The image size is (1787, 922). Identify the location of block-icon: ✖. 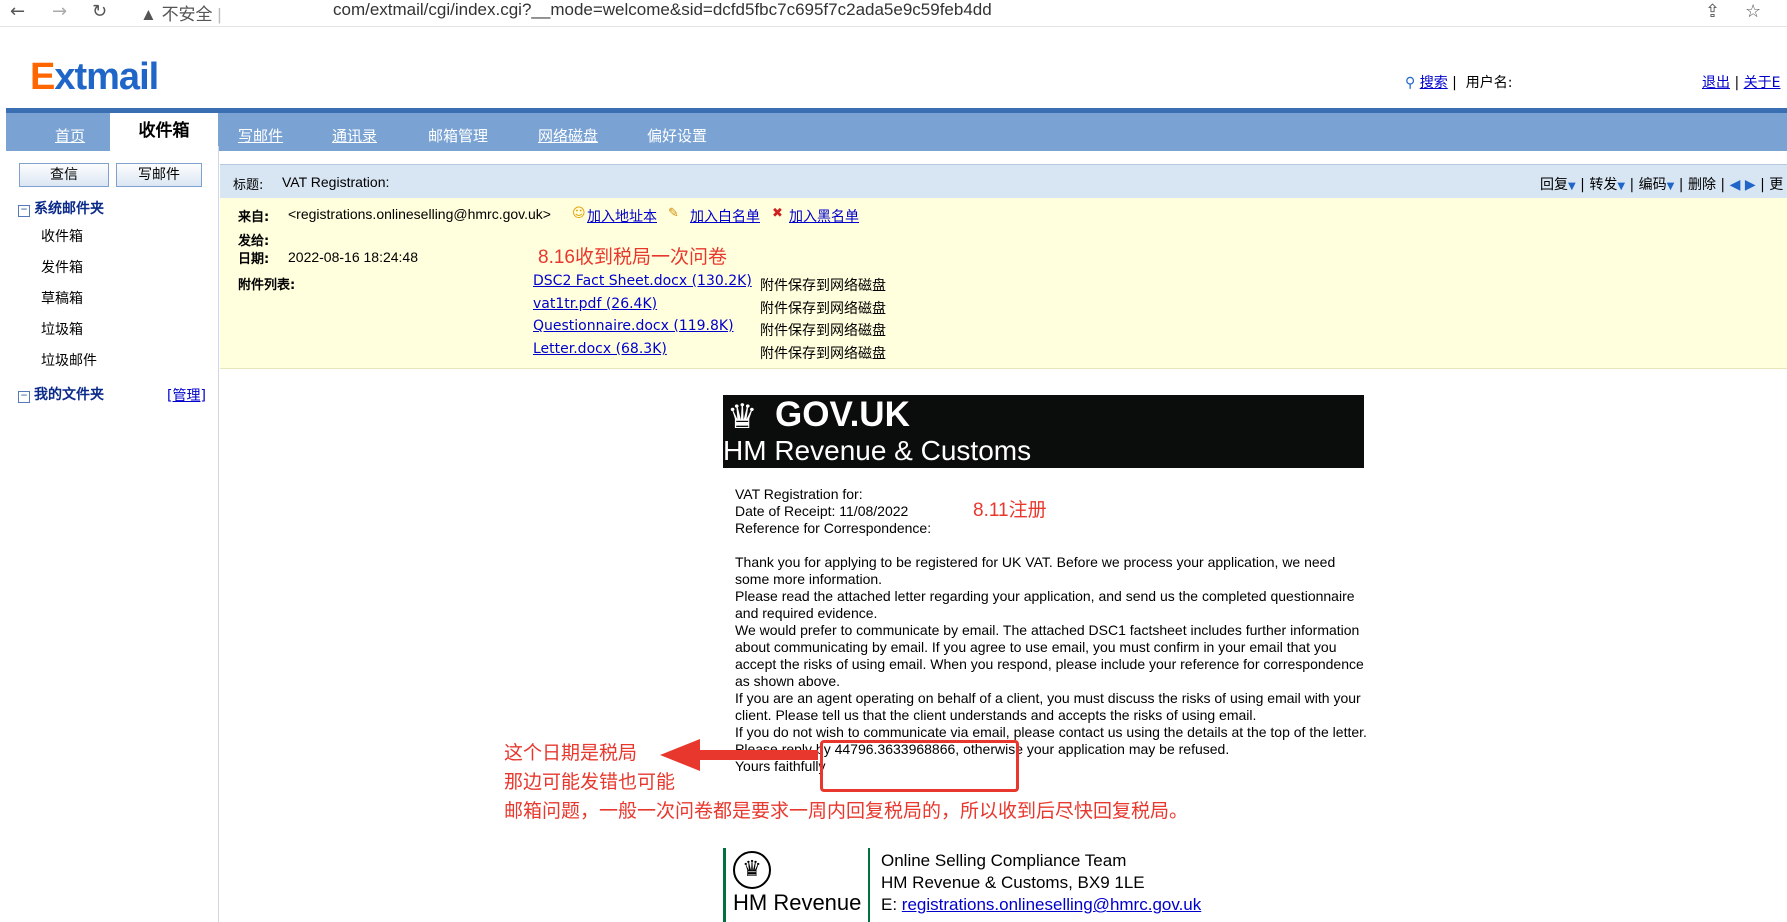
(777, 213).